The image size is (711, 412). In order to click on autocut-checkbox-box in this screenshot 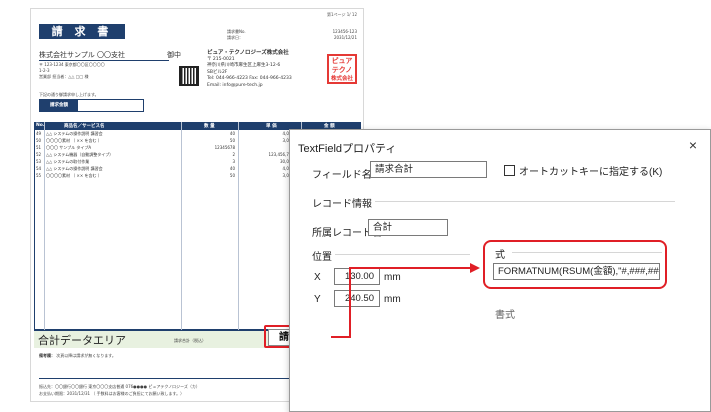, I will do `click(509, 170)`.